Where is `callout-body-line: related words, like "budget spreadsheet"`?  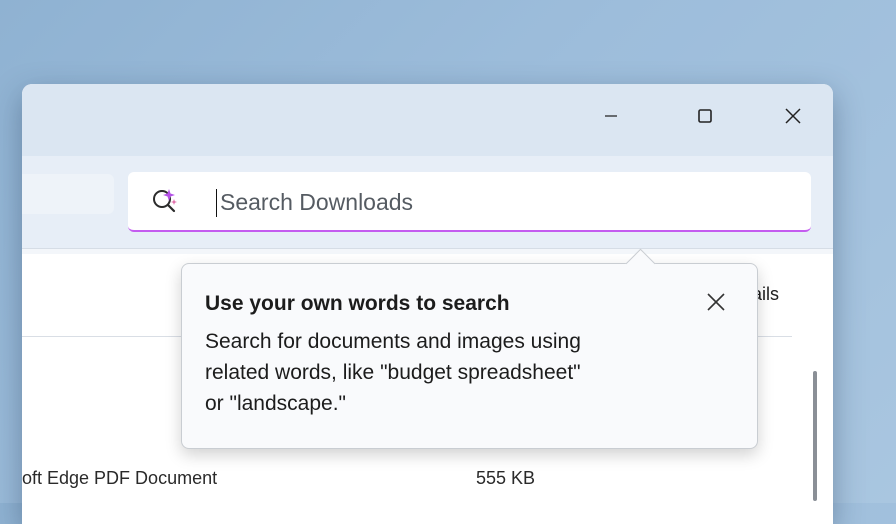
callout-body-line: related words, like "budget spreadsheet" is located at coordinates (393, 372).